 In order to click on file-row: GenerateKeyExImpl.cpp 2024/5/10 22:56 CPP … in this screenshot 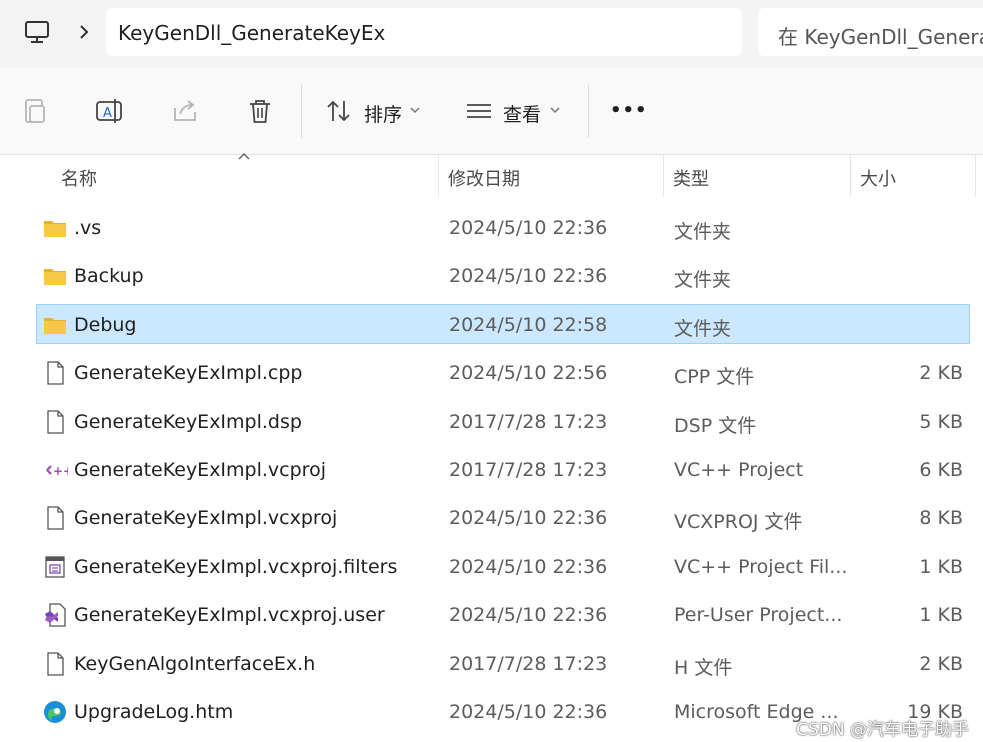, I will do `click(503, 372)`.